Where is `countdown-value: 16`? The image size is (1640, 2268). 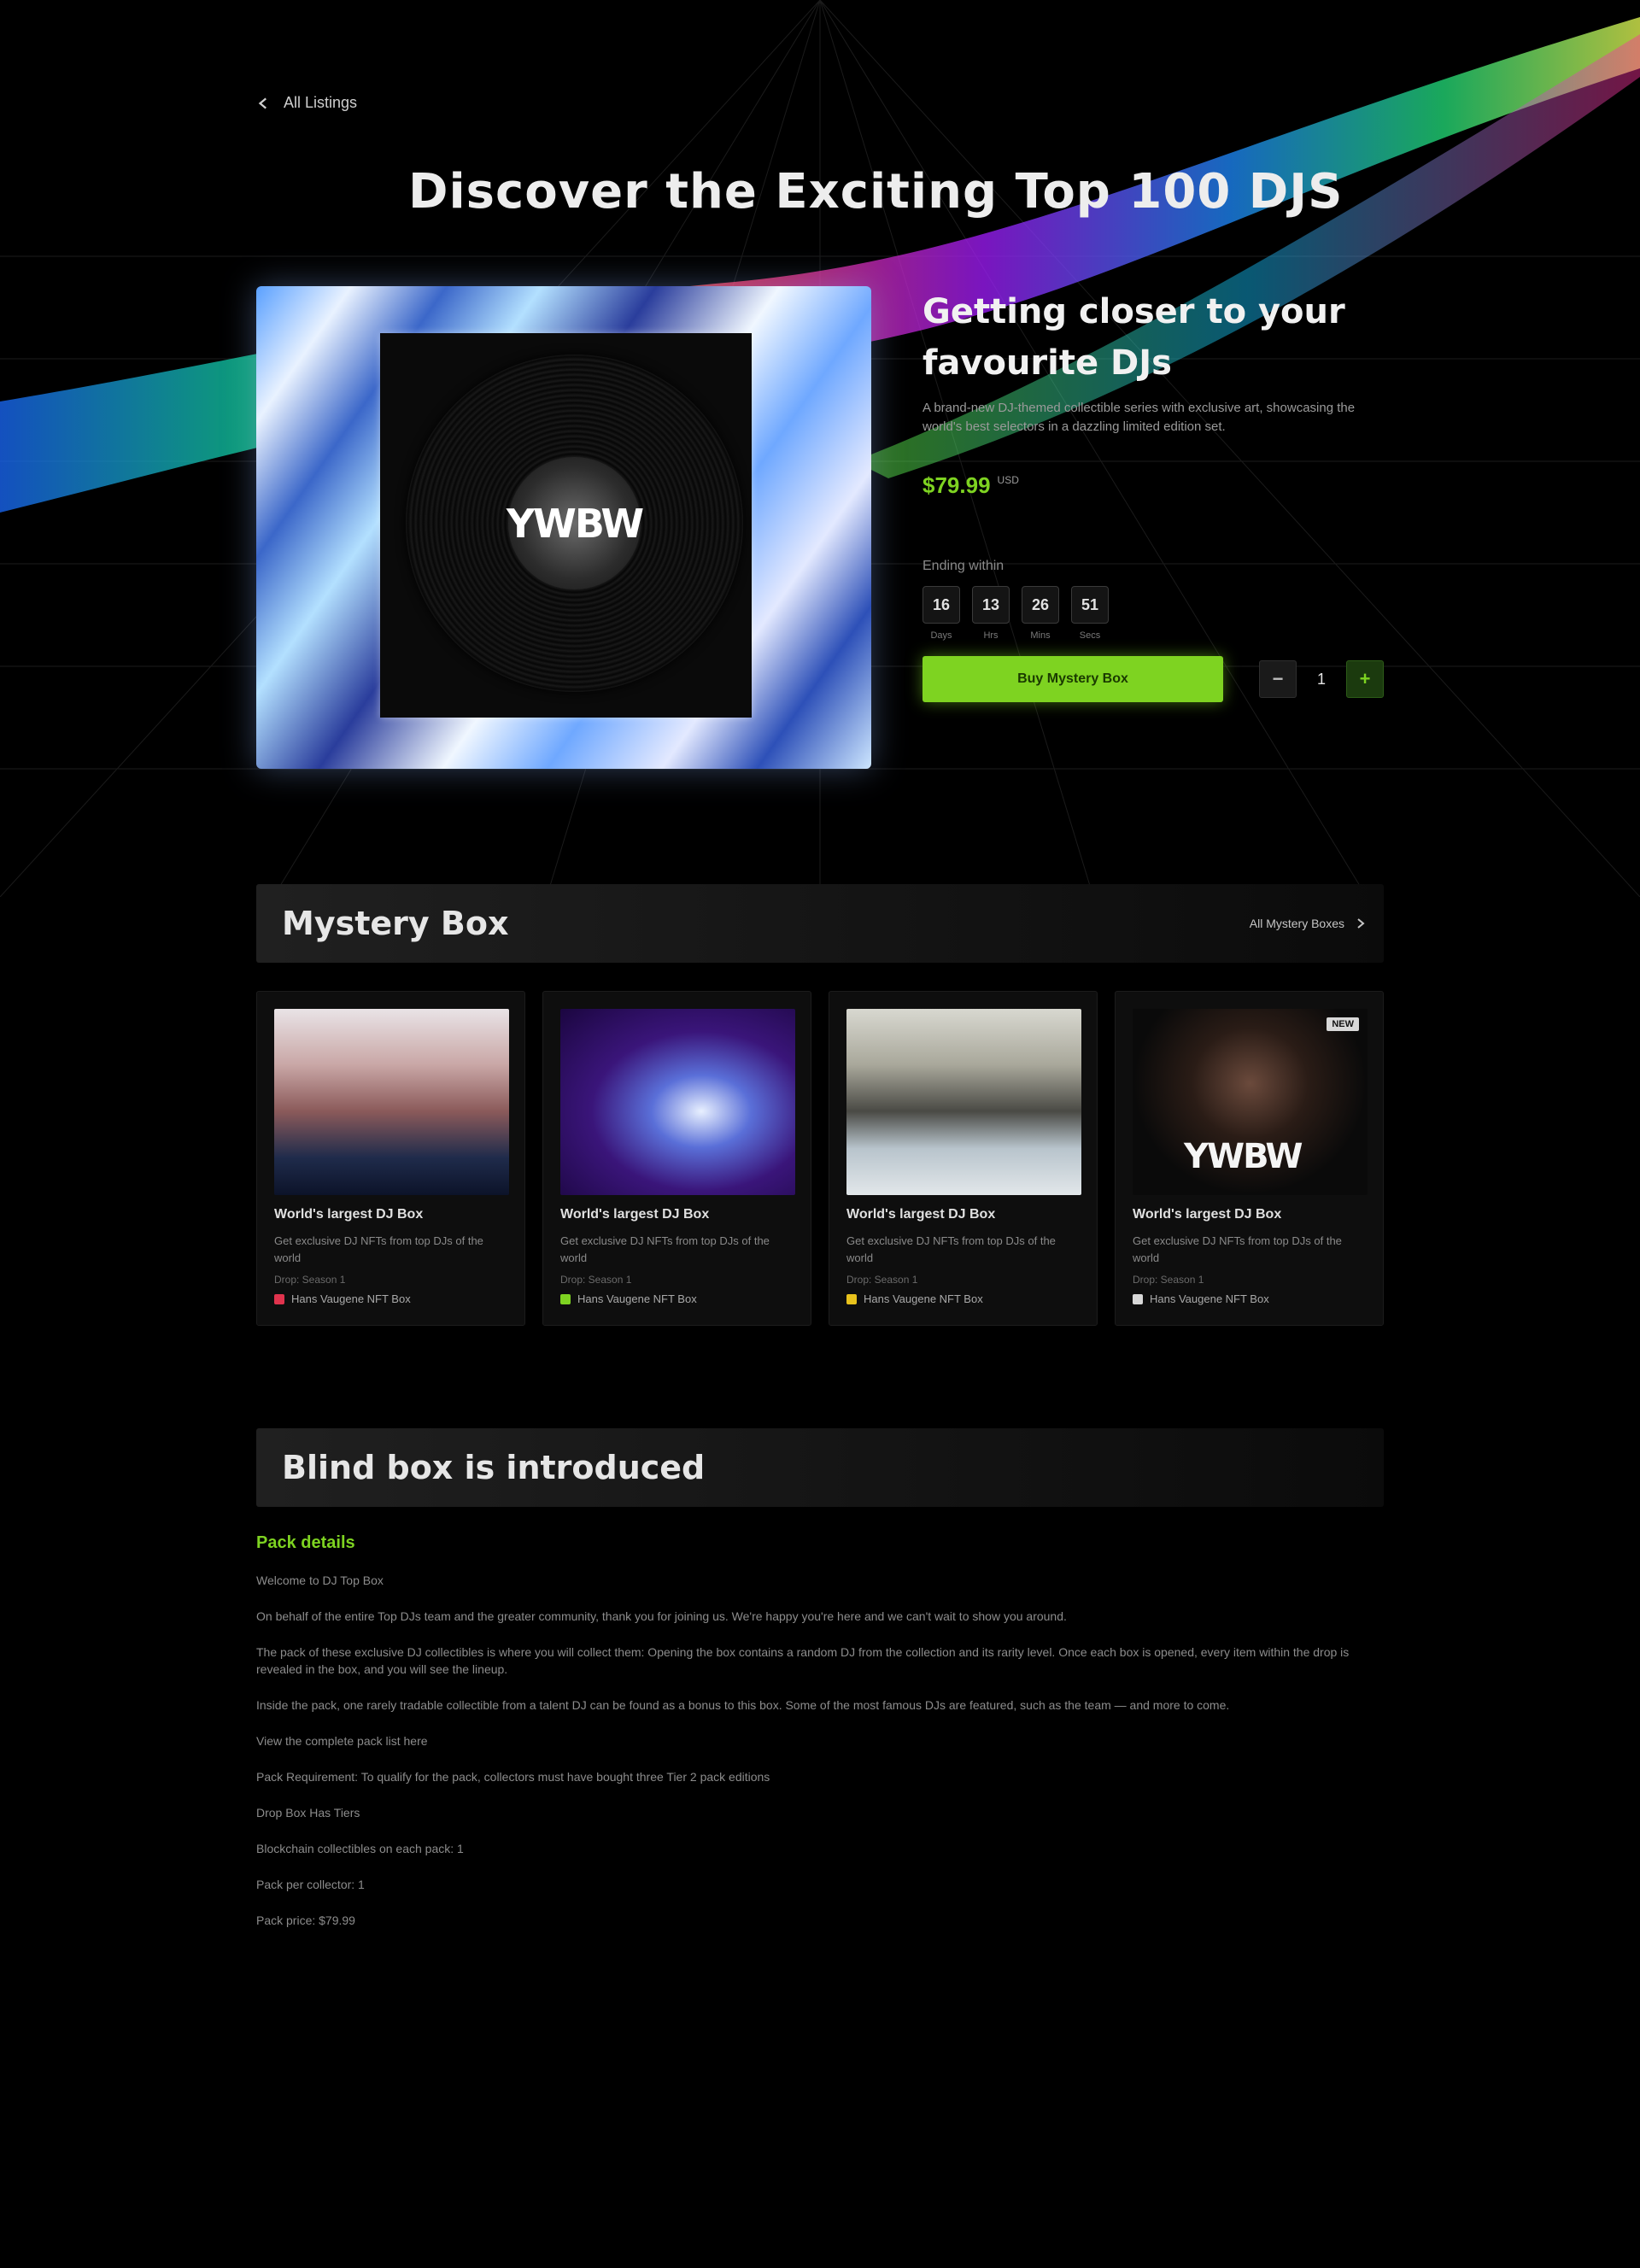
countdown-value: 16 is located at coordinates (941, 605).